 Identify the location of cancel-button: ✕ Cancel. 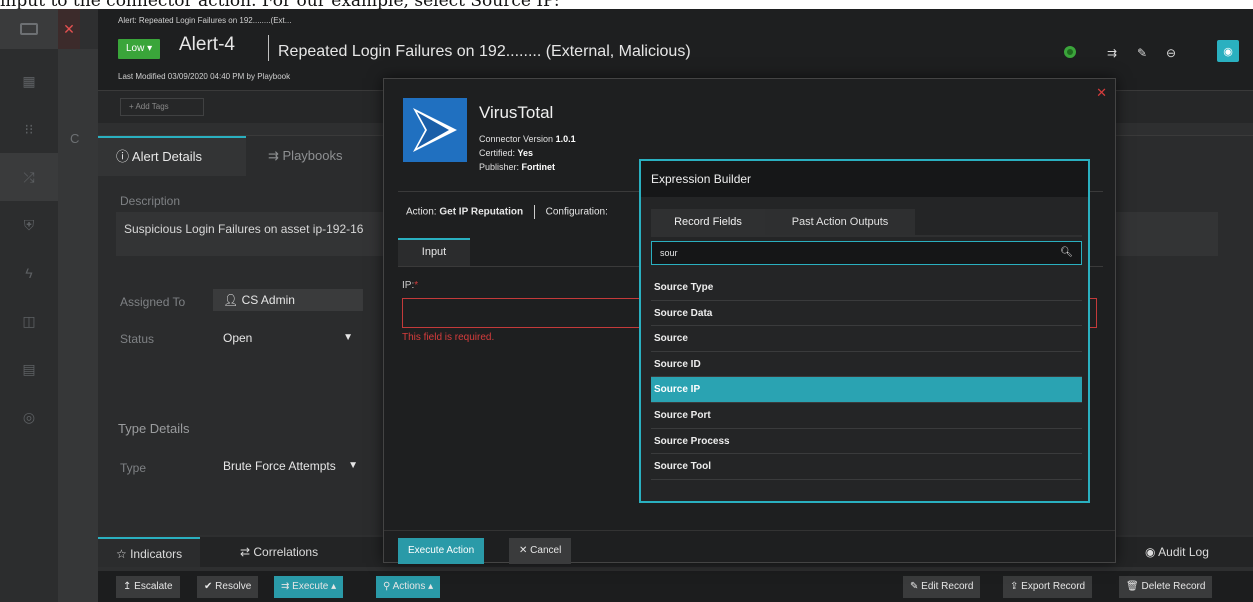
(540, 551).